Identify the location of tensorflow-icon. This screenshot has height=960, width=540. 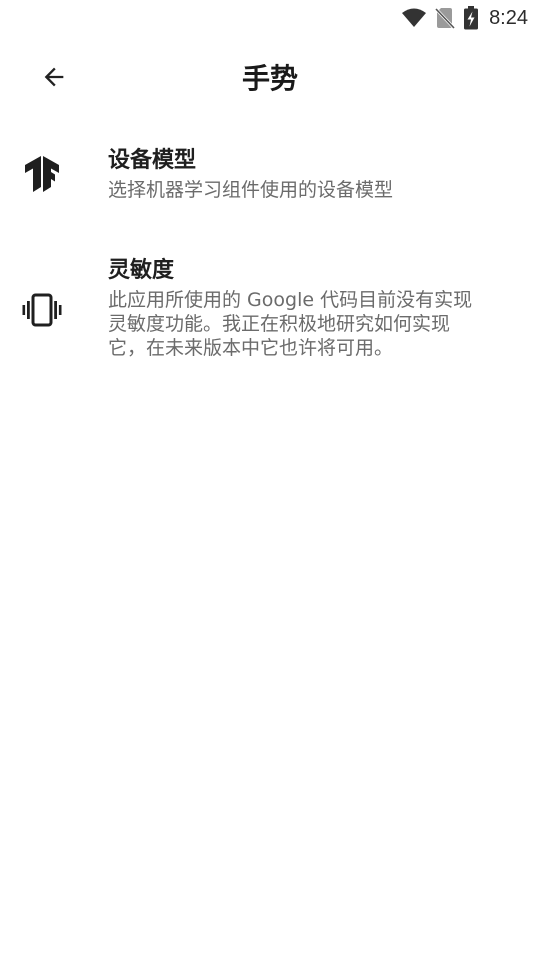
(42, 174).